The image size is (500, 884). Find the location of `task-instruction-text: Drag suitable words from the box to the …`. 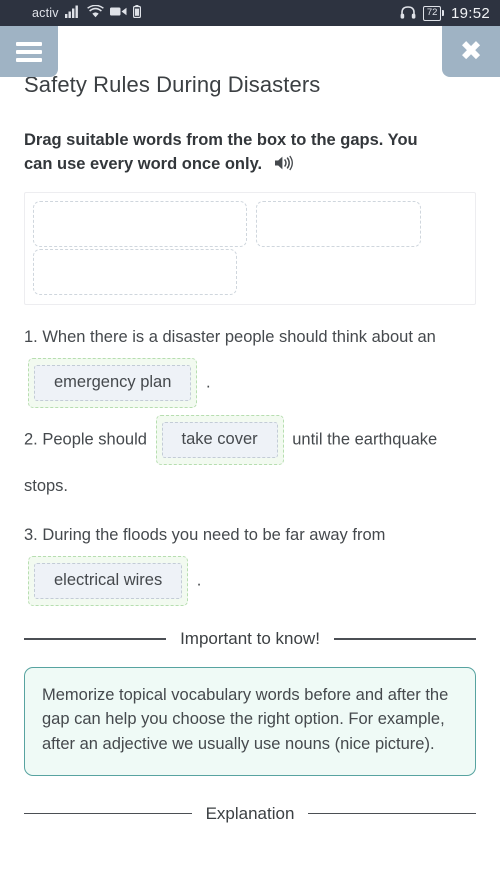

task-instruction-text: Drag suitable words from the box to the … is located at coordinates (221, 152).